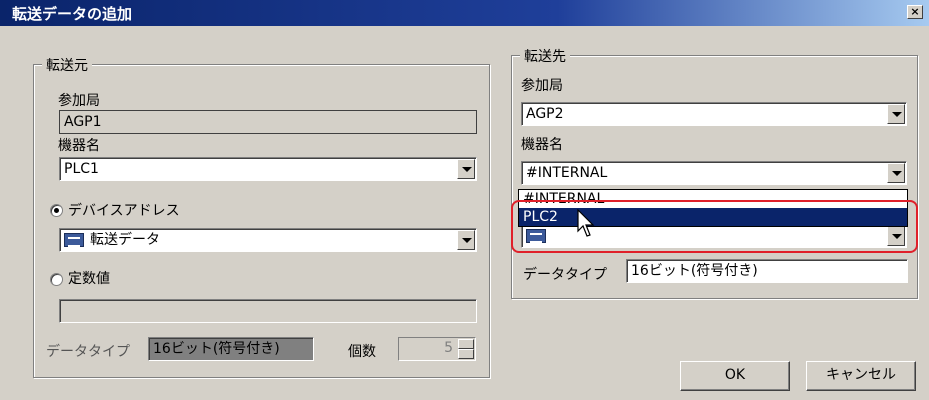 The width and height of the screenshot is (929, 400). Describe the element at coordinates (268, 240) in the screenshot. I see `device-address-select: 転送データ` at that location.